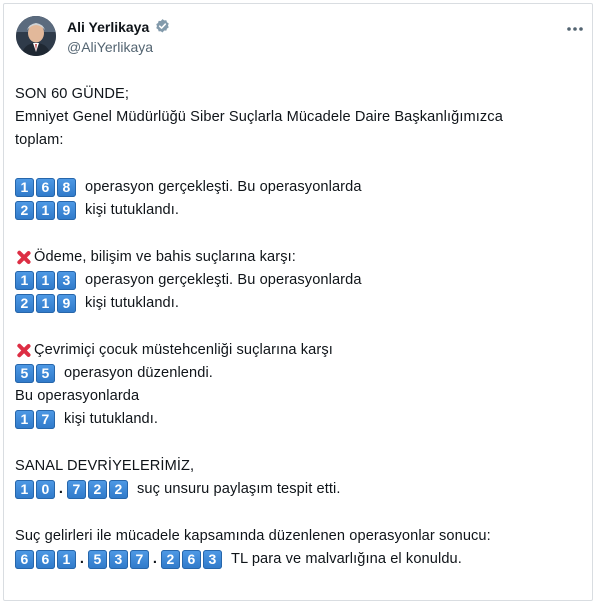 This screenshot has width=600, height=605. What do you see at coordinates (300, 38) in the screenshot?
I see `tweet-header: Ali Yerlikaya @AliYerlikaya` at bounding box center [300, 38].